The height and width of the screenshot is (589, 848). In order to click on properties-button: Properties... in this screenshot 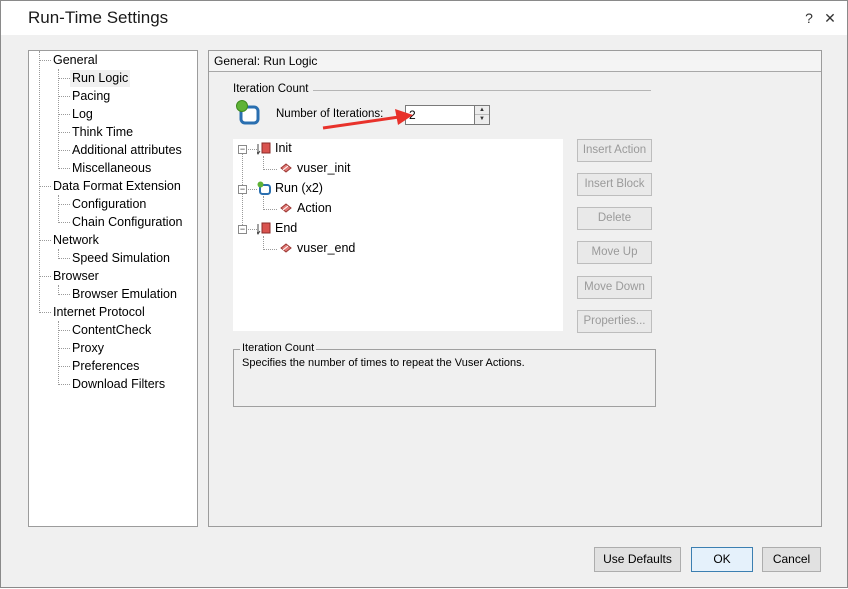, I will do `click(614, 321)`.